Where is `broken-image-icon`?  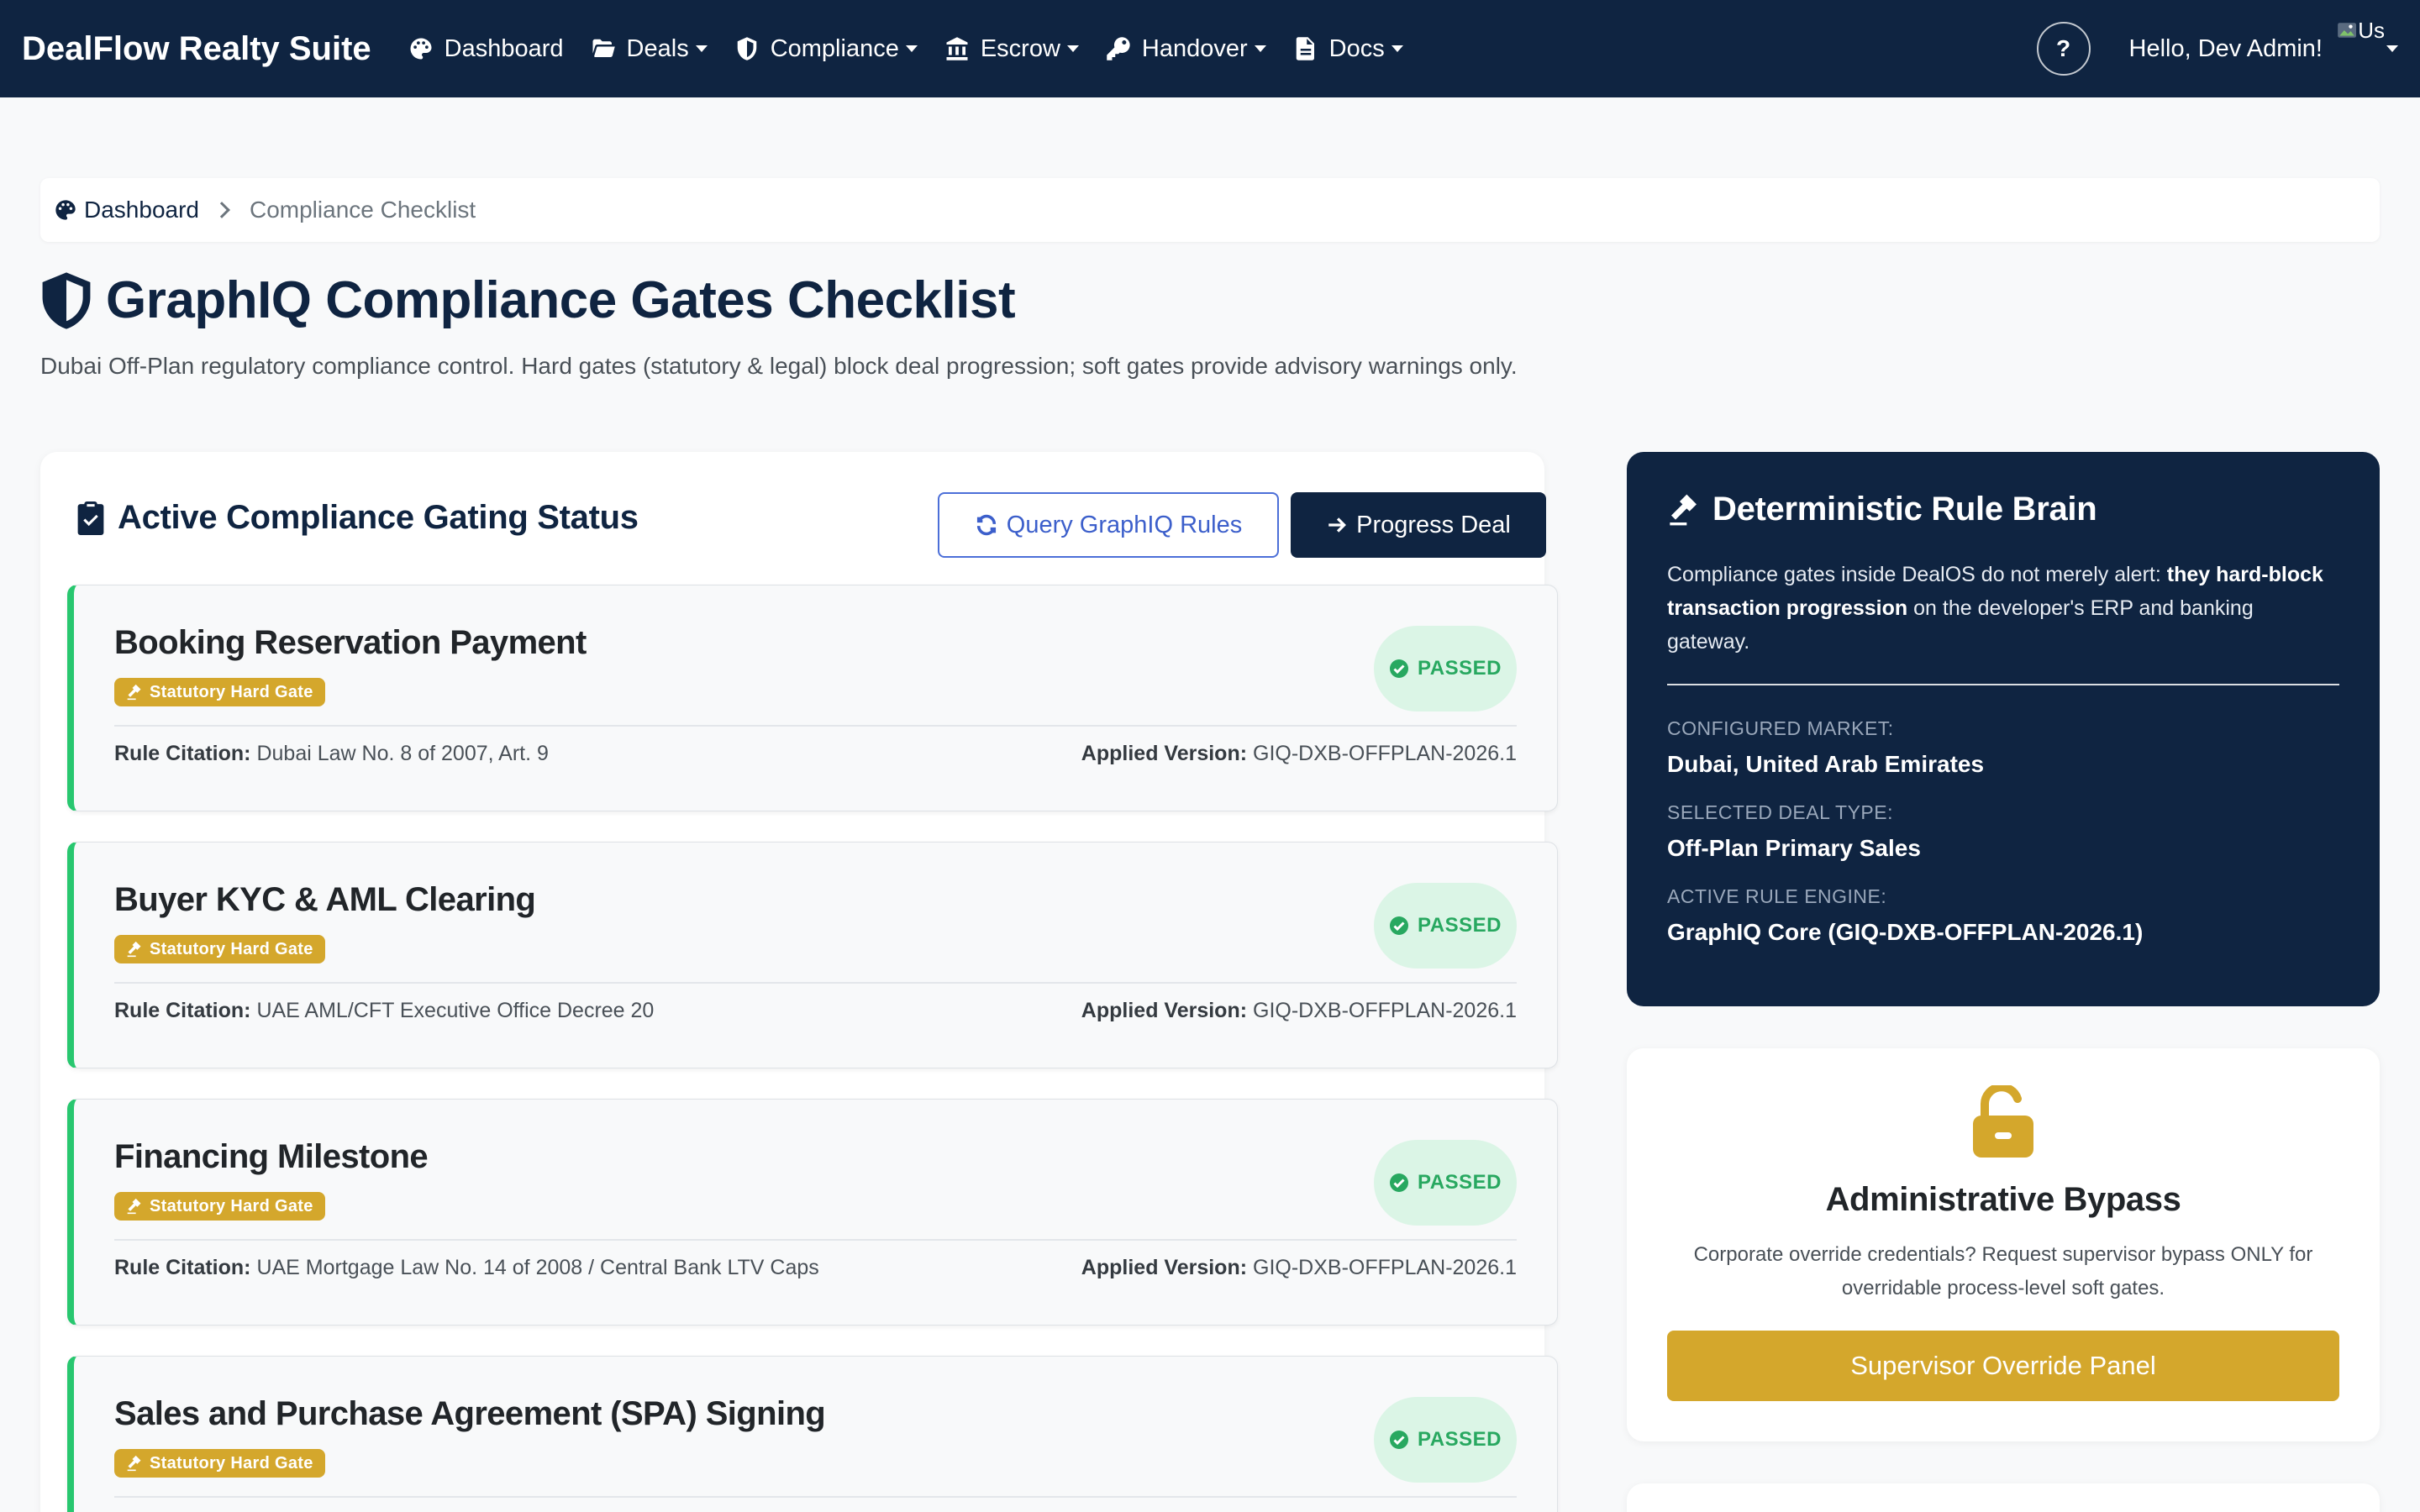
broken-image-icon is located at coordinates (2347, 30).